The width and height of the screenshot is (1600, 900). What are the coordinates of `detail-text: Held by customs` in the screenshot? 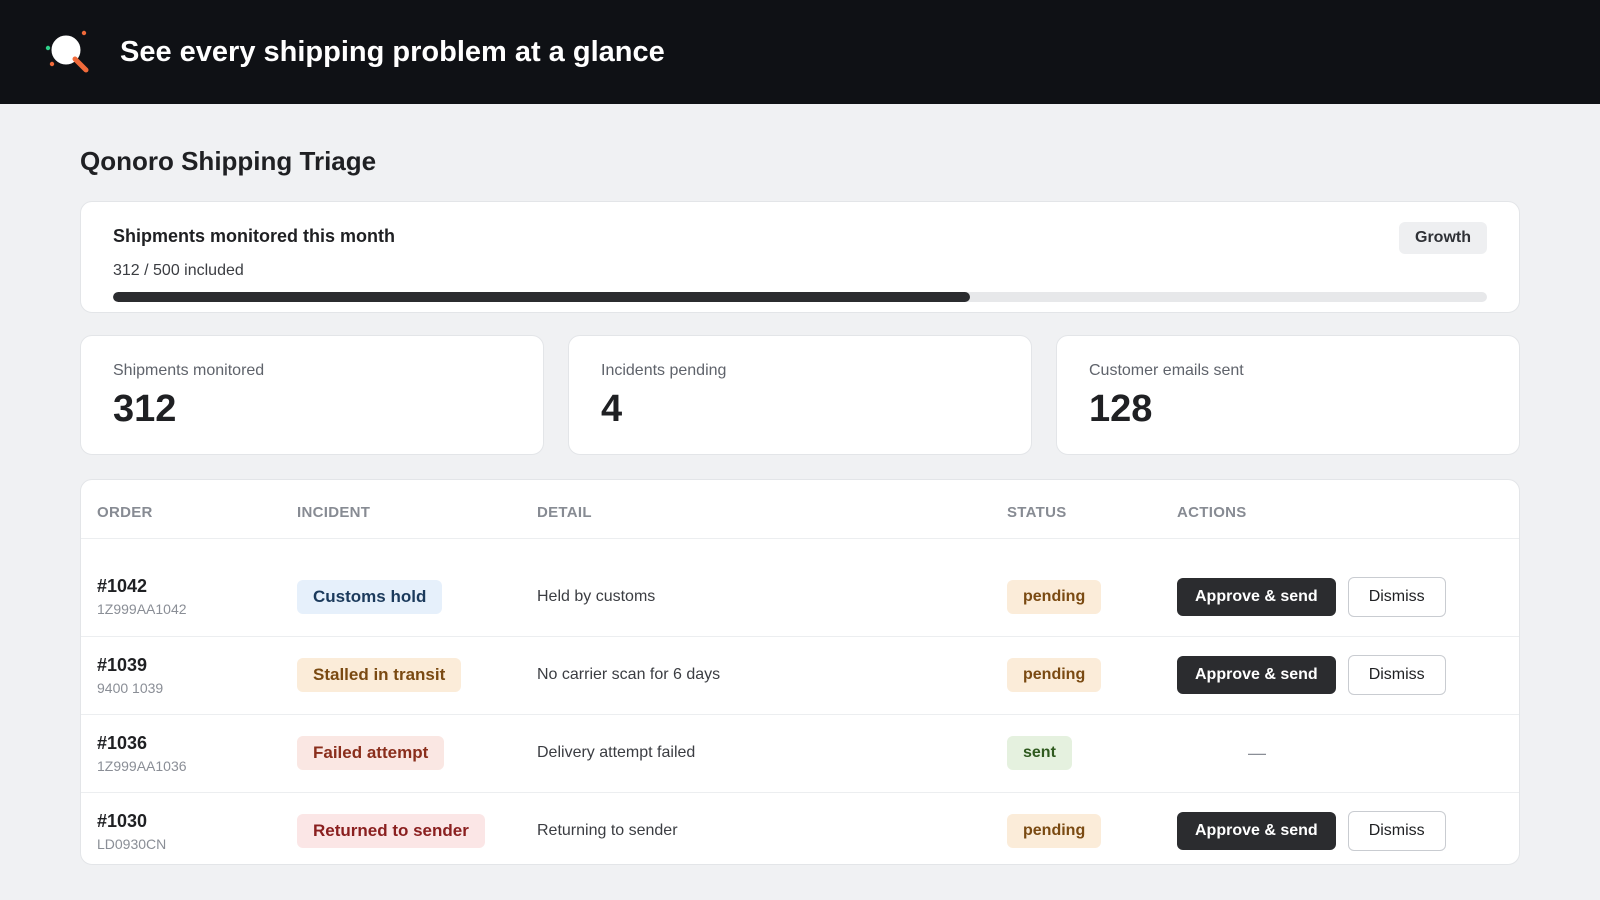 It's located at (772, 597).